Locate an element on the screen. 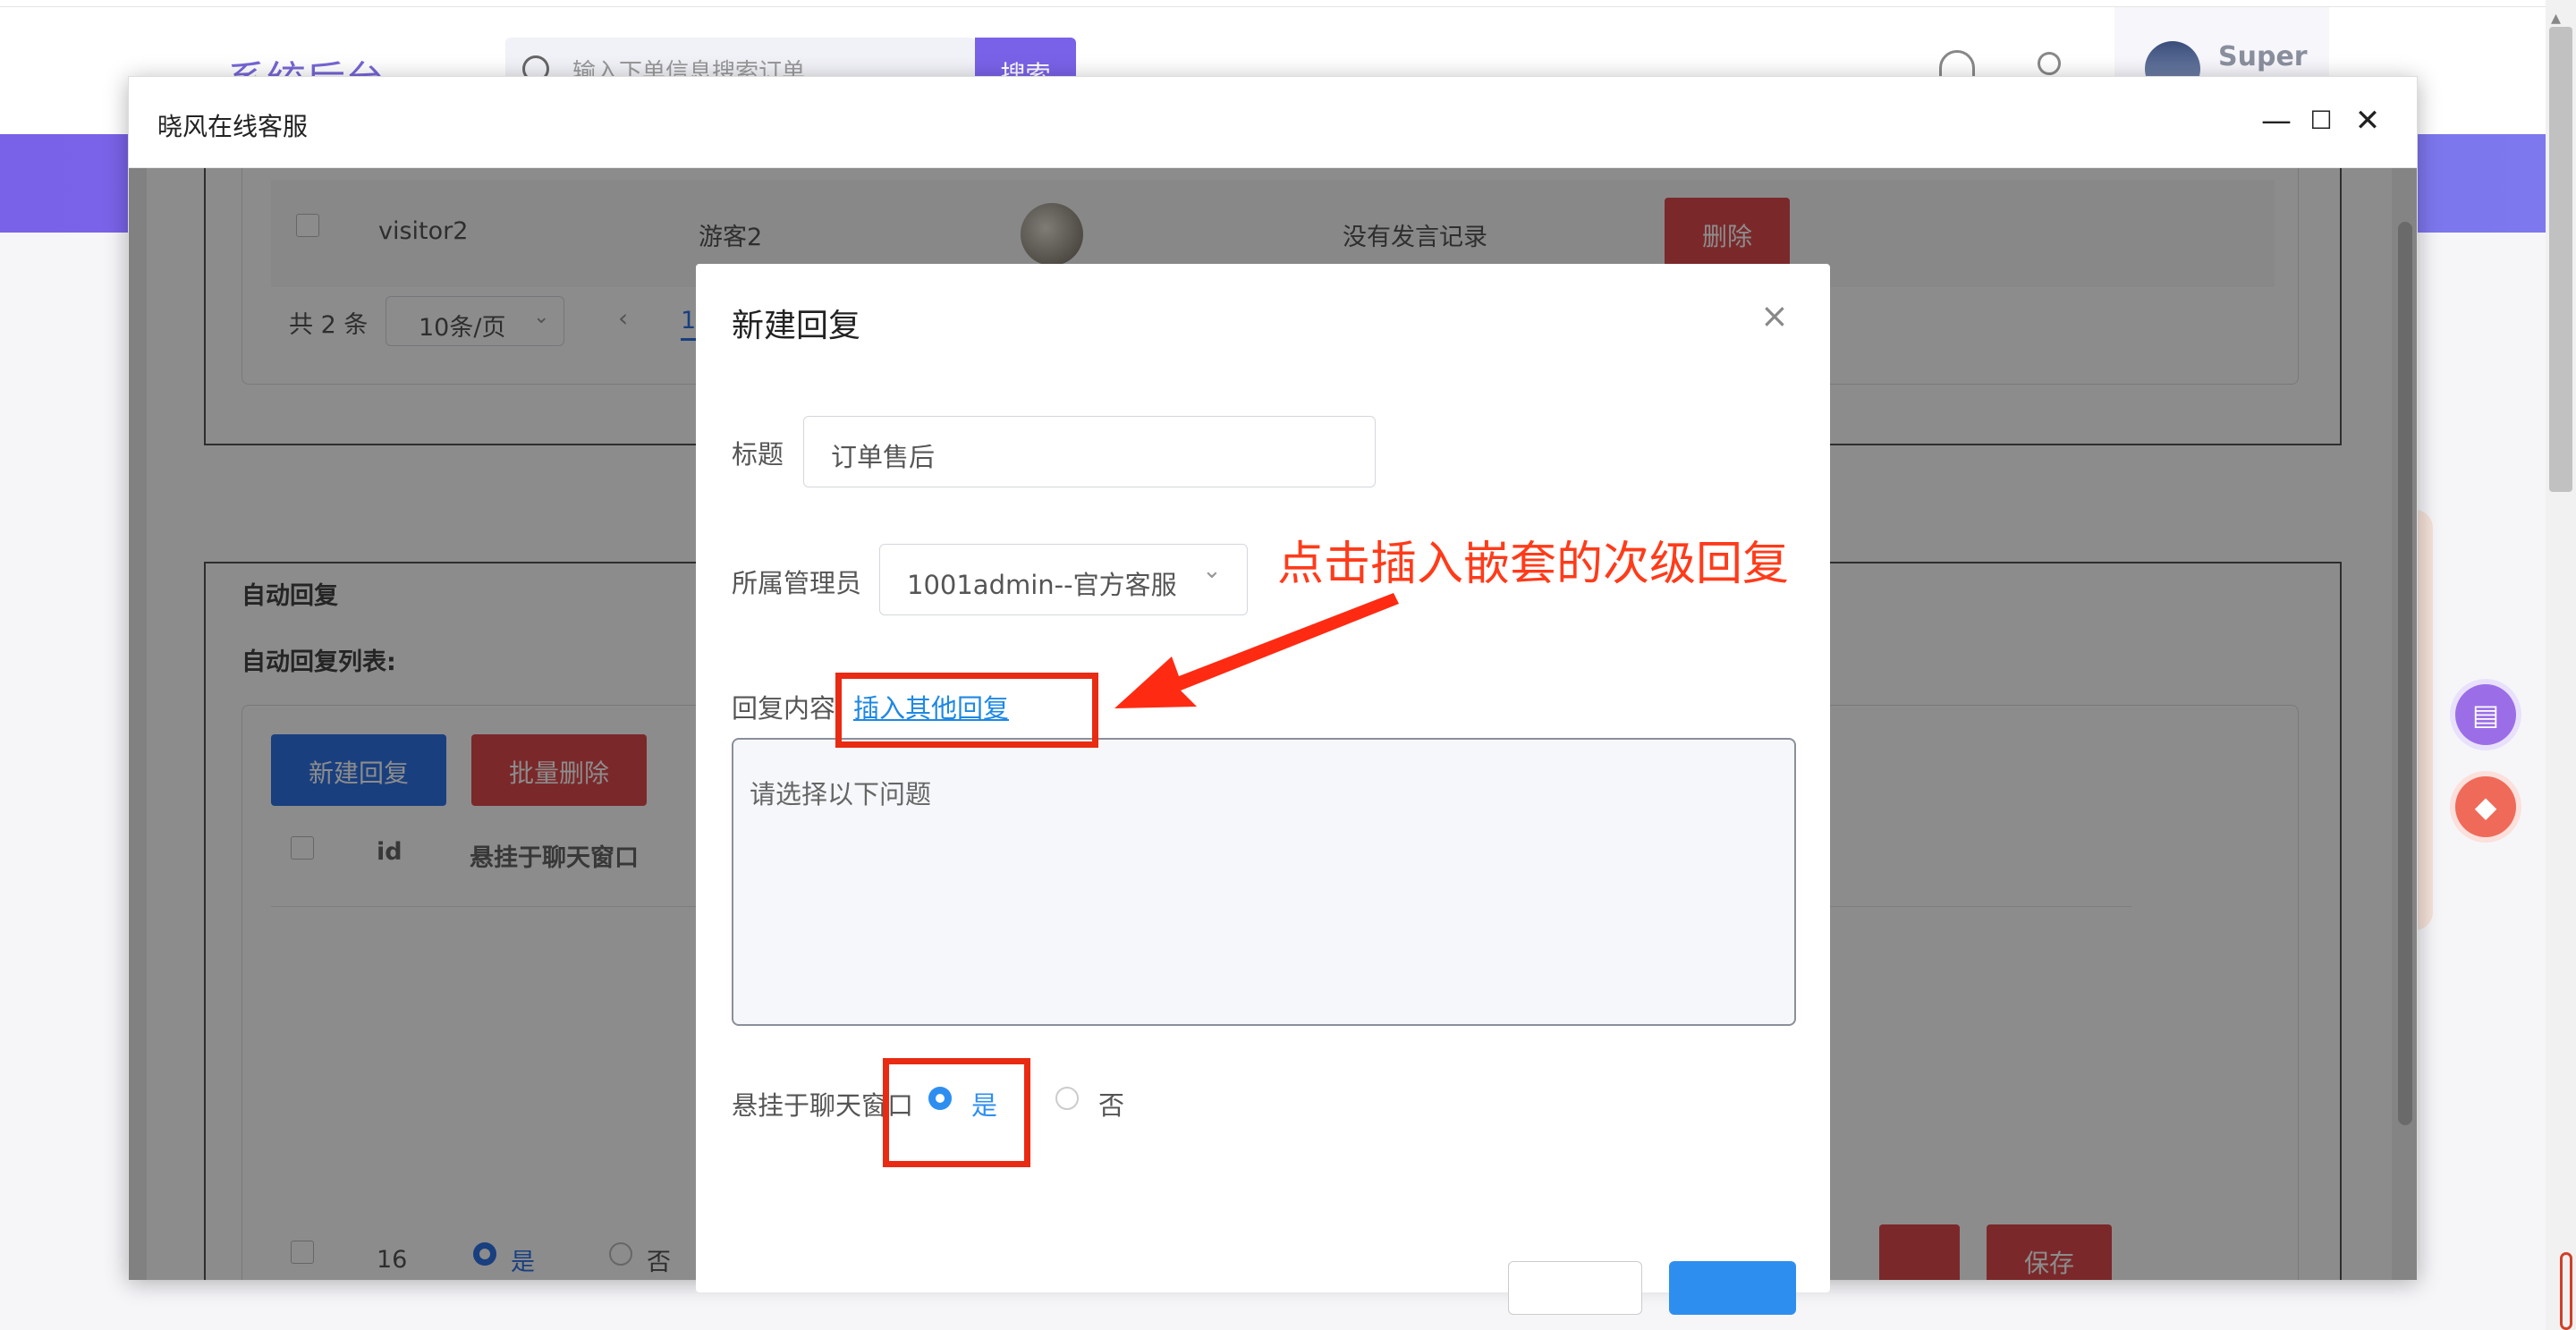 This screenshot has width=2576, height=1330. dialog-title: 新建回复 is located at coordinates (796, 326).